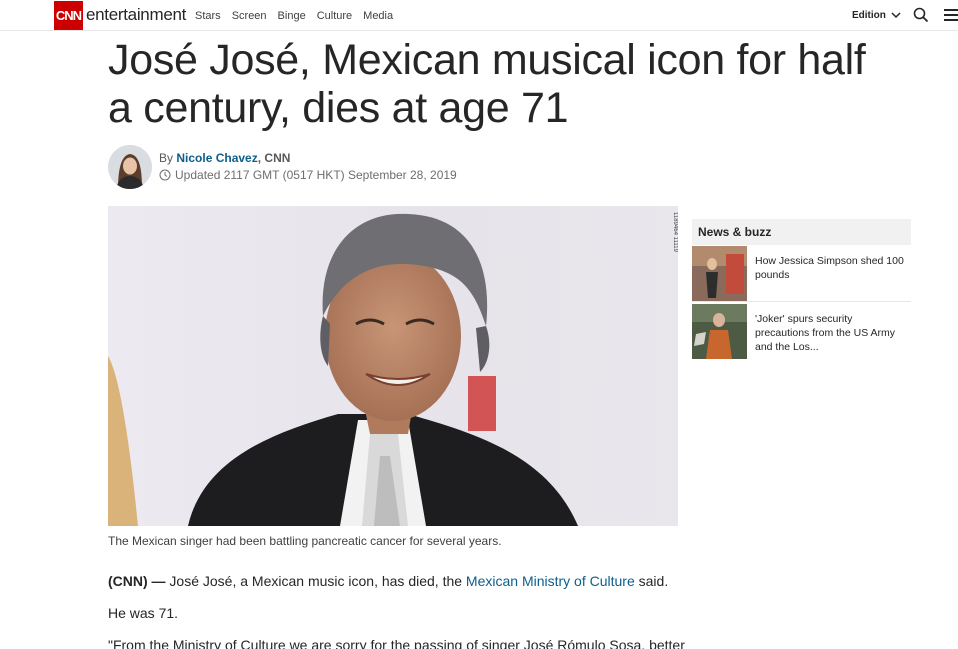 The width and height of the screenshot is (958, 649). Describe the element at coordinates (68, 15) in the screenshot. I see `cnn-logo: CNN` at that location.